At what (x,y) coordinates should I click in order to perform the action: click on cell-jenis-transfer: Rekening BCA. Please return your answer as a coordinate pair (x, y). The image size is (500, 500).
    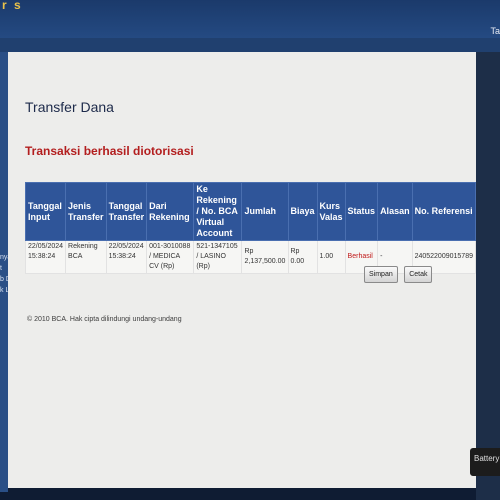
    Looking at the image, I should click on (86, 257).